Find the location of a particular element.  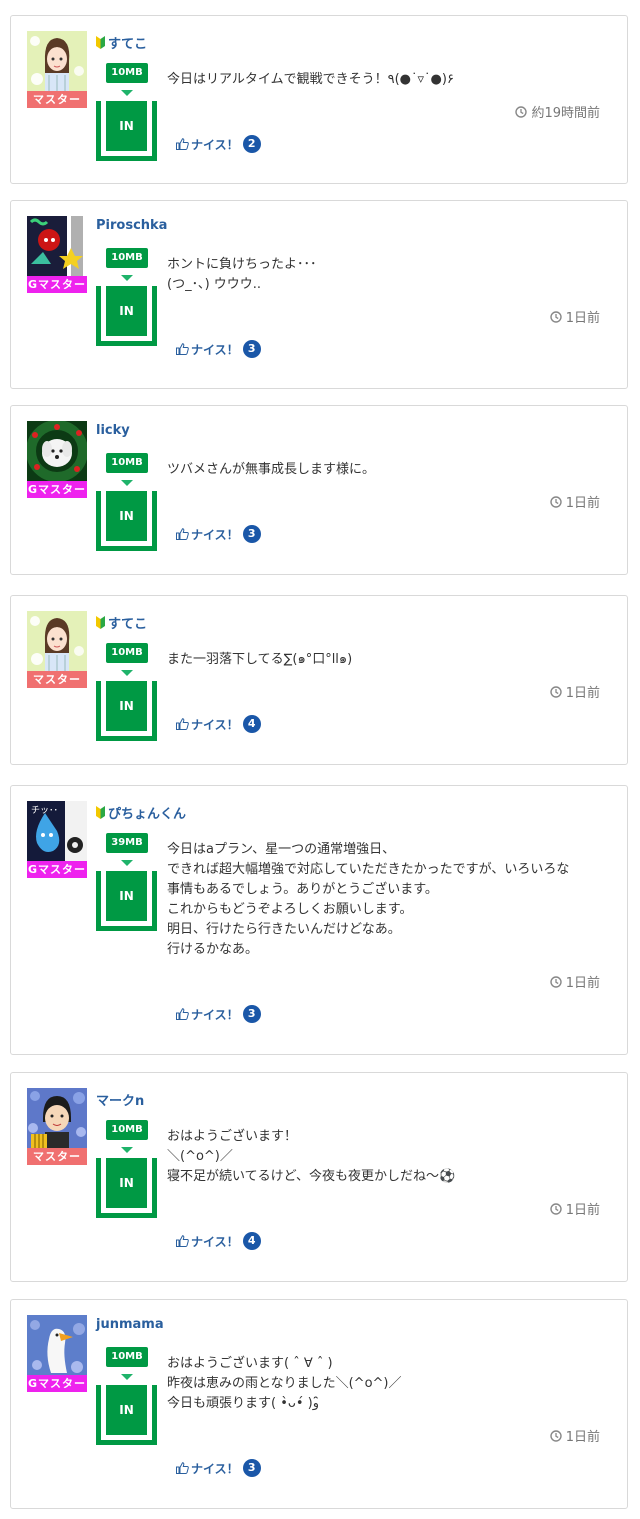

time-text: 約19時間前 is located at coordinates (565, 113).